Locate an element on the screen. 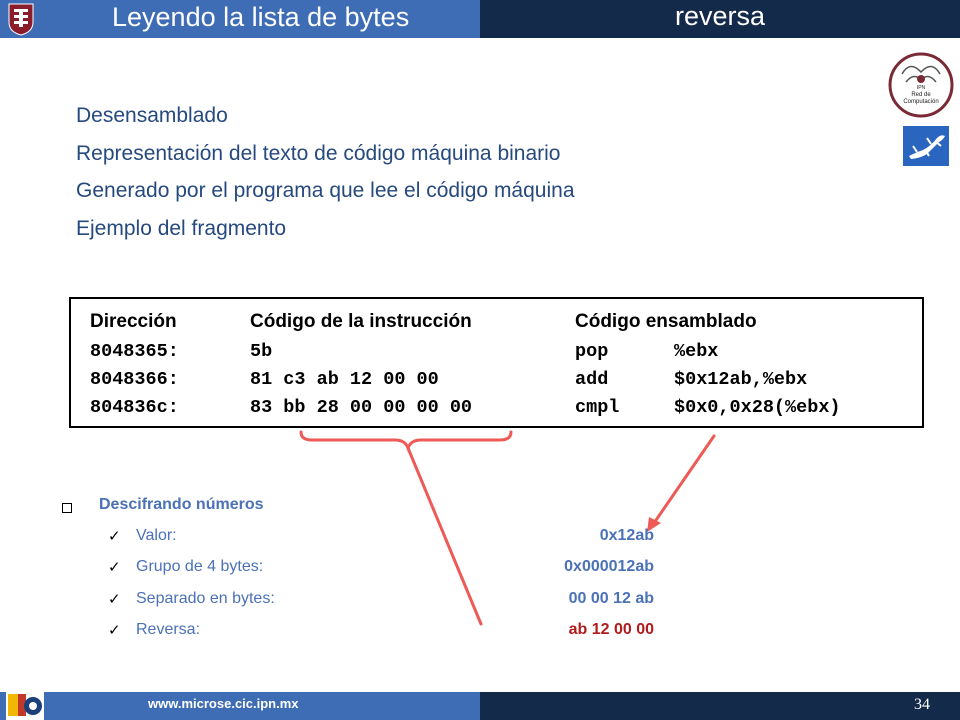 The image size is (960, 720). brace-annotation is located at coordinates (406, 441).